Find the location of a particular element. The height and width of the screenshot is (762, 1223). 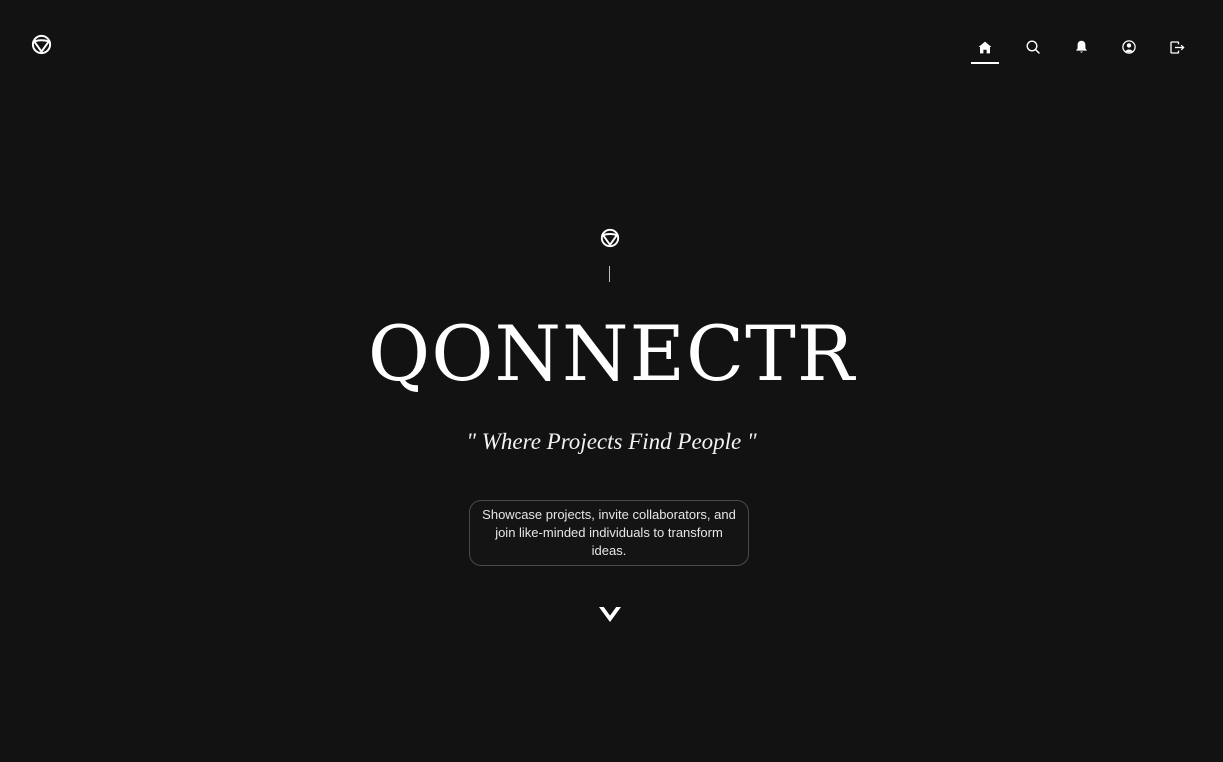

scroll-down-button is located at coordinates (610, 614).